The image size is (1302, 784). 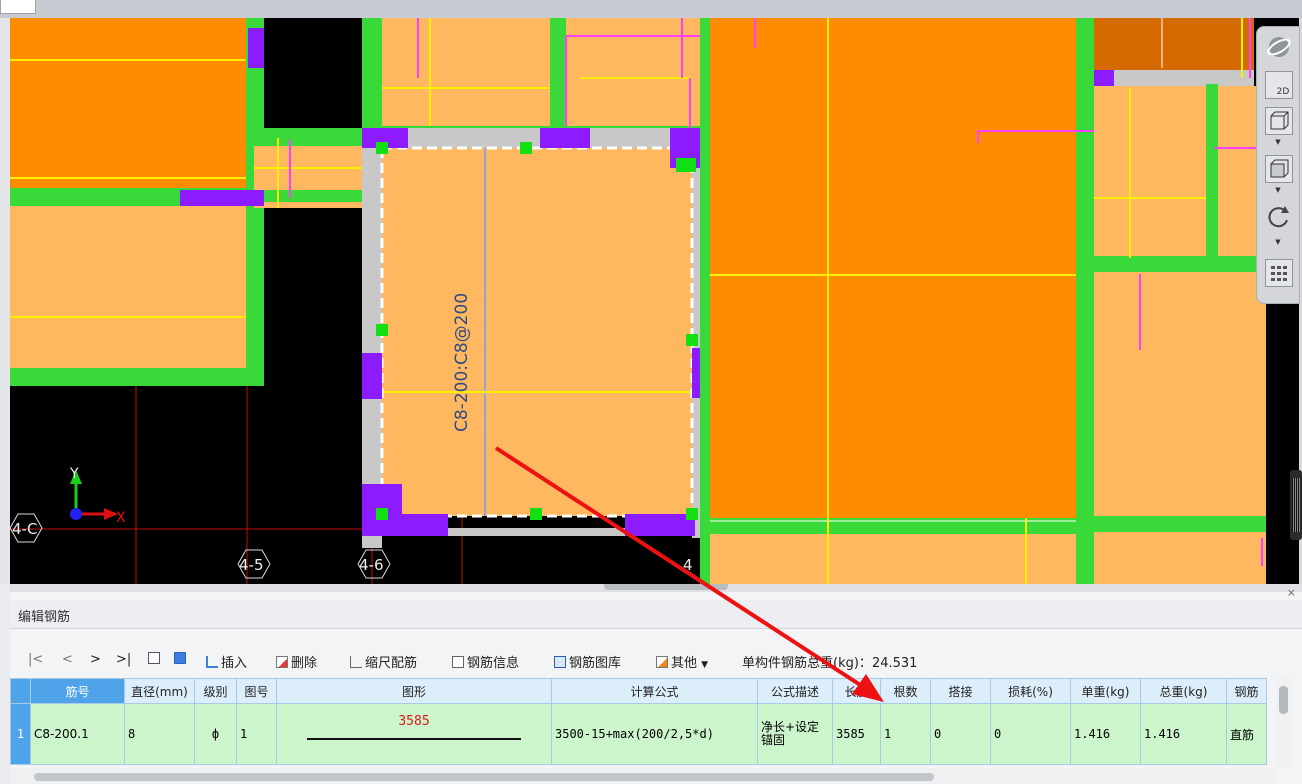 What do you see at coordinates (560, 662) in the screenshot?
I see `rebar-library-icon` at bounding box center [560, 662].